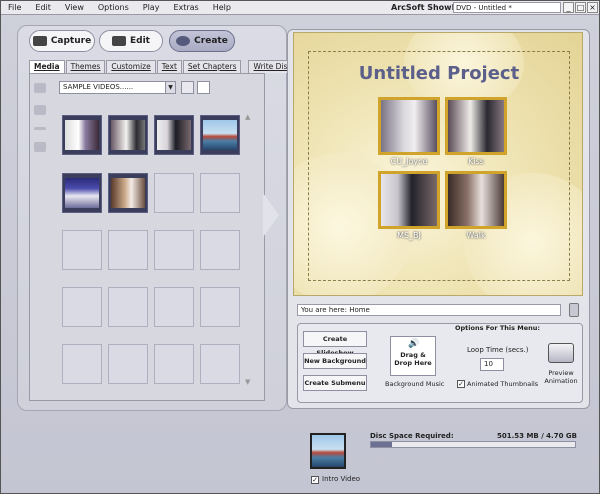 The width and height of the screenshot is (600, 494). What do you see at coordinates (71, 41) in the screenshot?
I see `capture-label: Capture` at bounding box center [71, 41].